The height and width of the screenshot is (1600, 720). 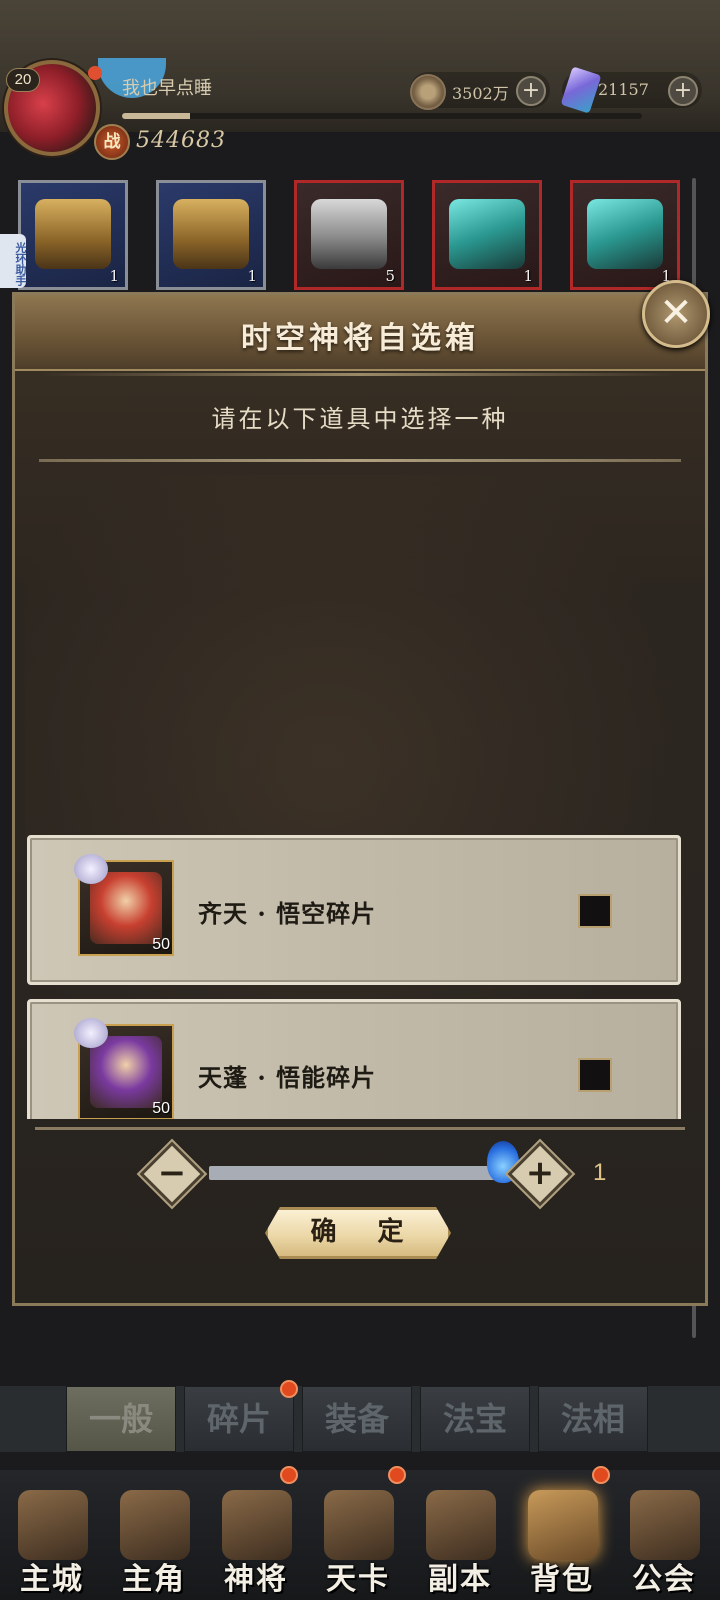 What do you see at coordinates (239, 1419) in the screenshot?
I see `tab-shards: 碎片` at bounding box center [239, 1419].